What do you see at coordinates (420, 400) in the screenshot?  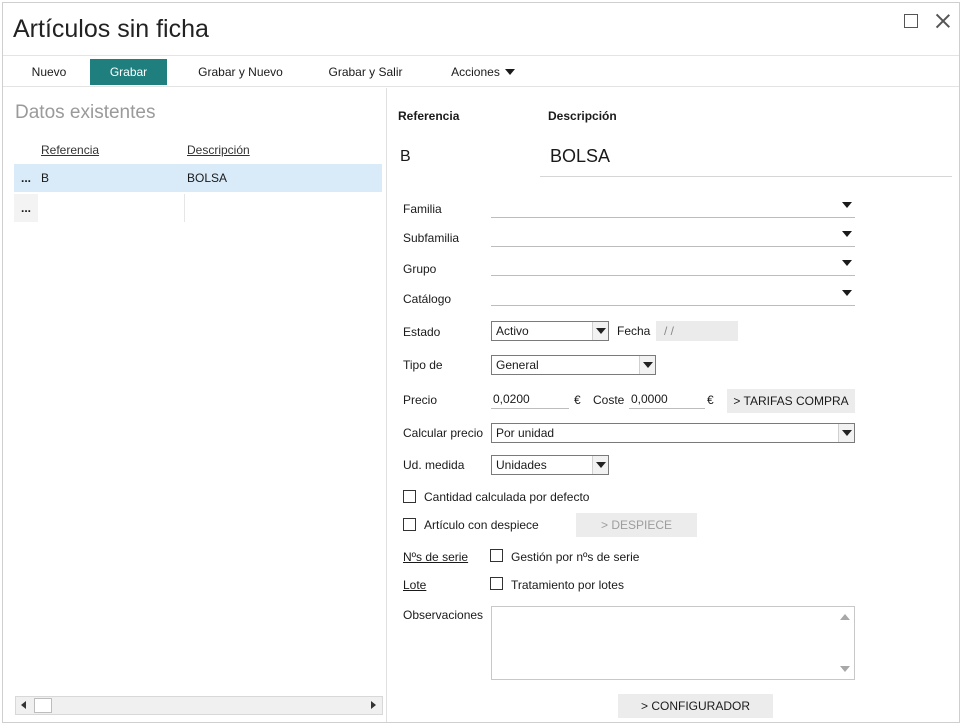 I see `precio-label: Precio` at bounding box center [420, 400].